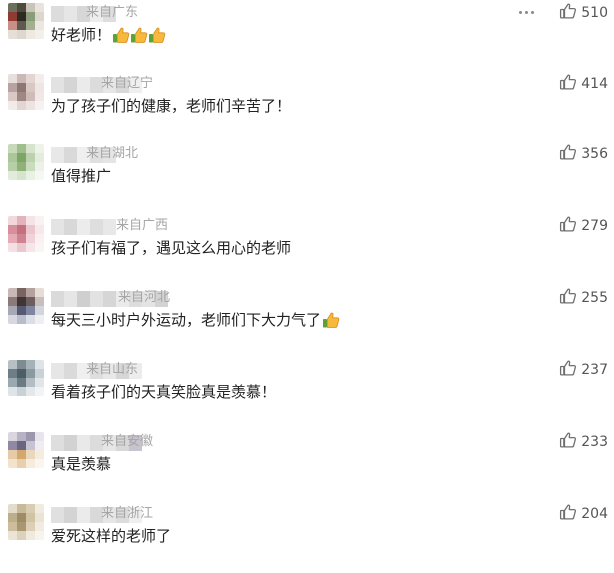  Describe the element at coordinates (112, 153) in the screenshot. I see `location-label: 来自湖北` at that location.